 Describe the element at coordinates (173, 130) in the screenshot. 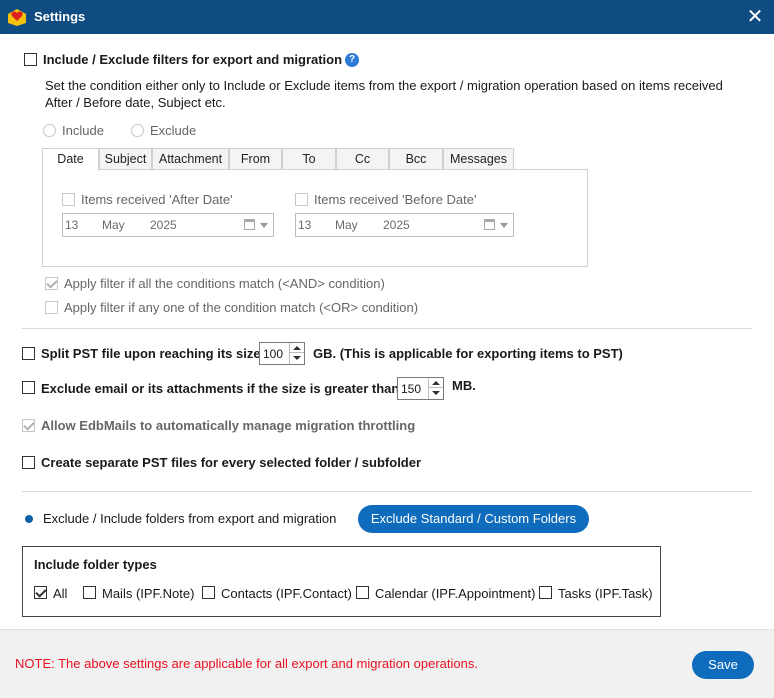

I see `exclude-radio-label: Exclude` at that location.